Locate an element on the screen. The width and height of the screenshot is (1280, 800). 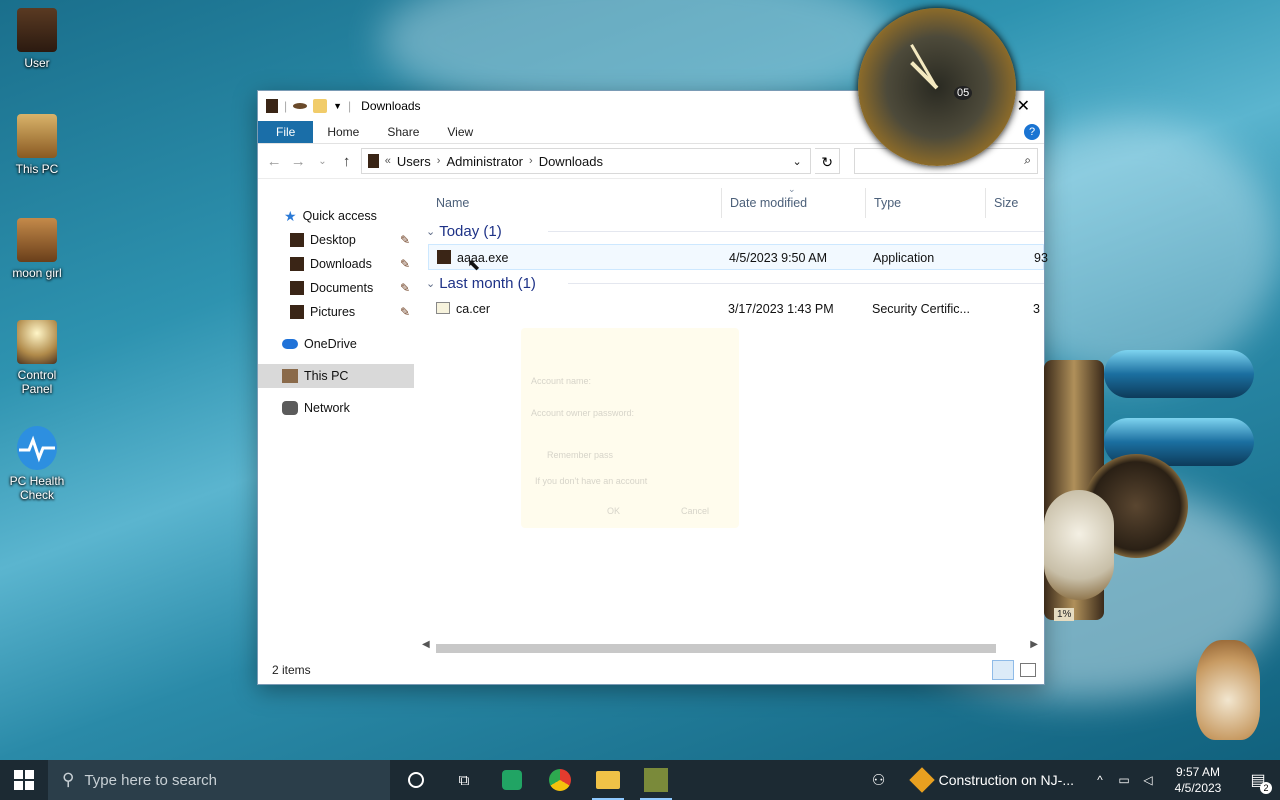
address-bar: « Users › Administrator › Downloads ⌄ is located at coordinates (585, 161).